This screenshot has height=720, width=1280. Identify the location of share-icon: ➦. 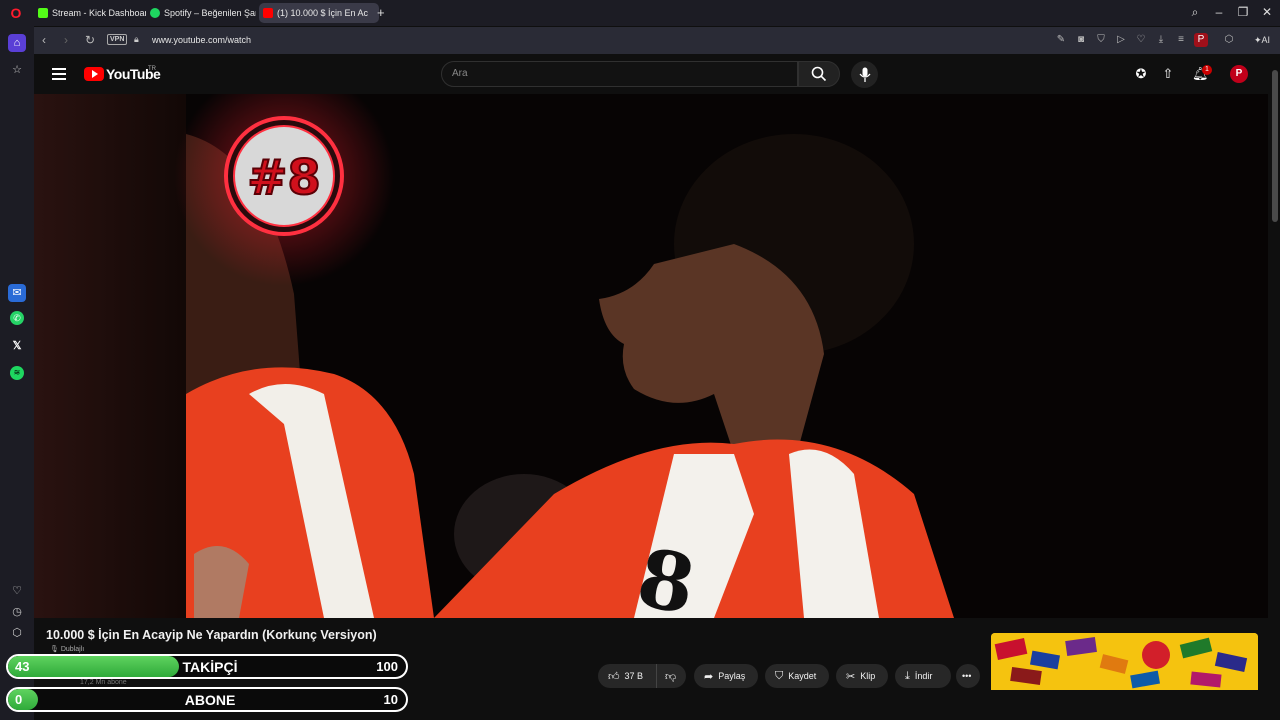
(709, 676).